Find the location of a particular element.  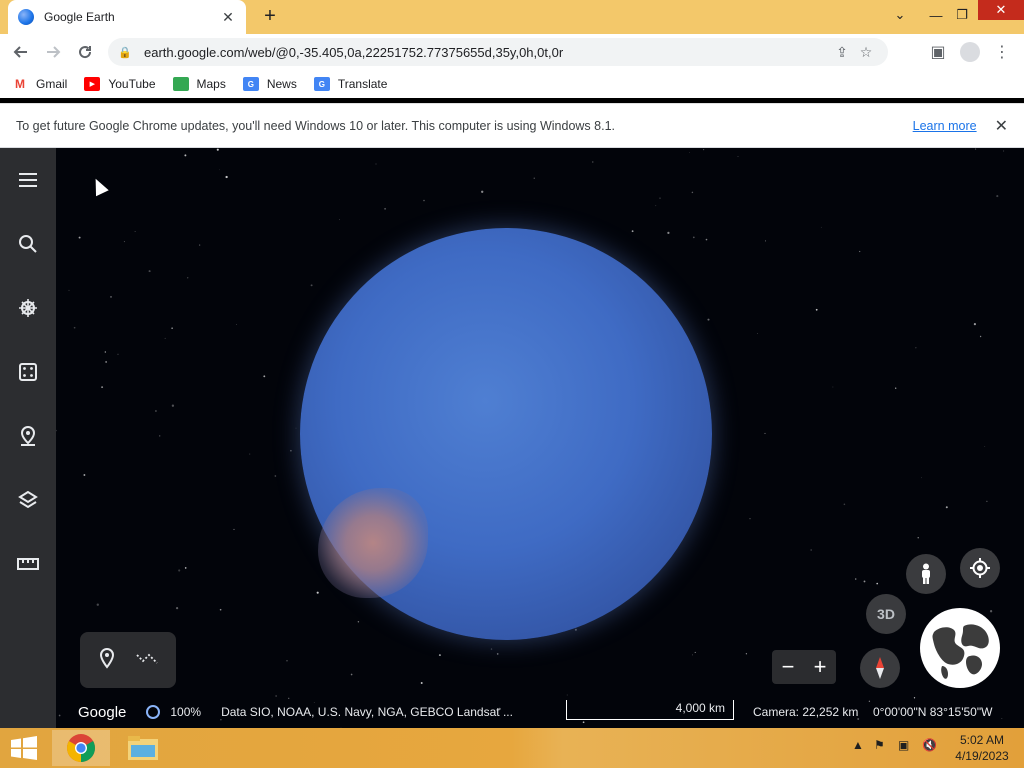

restore-button: ❐ is located at coordinates (962, 15).